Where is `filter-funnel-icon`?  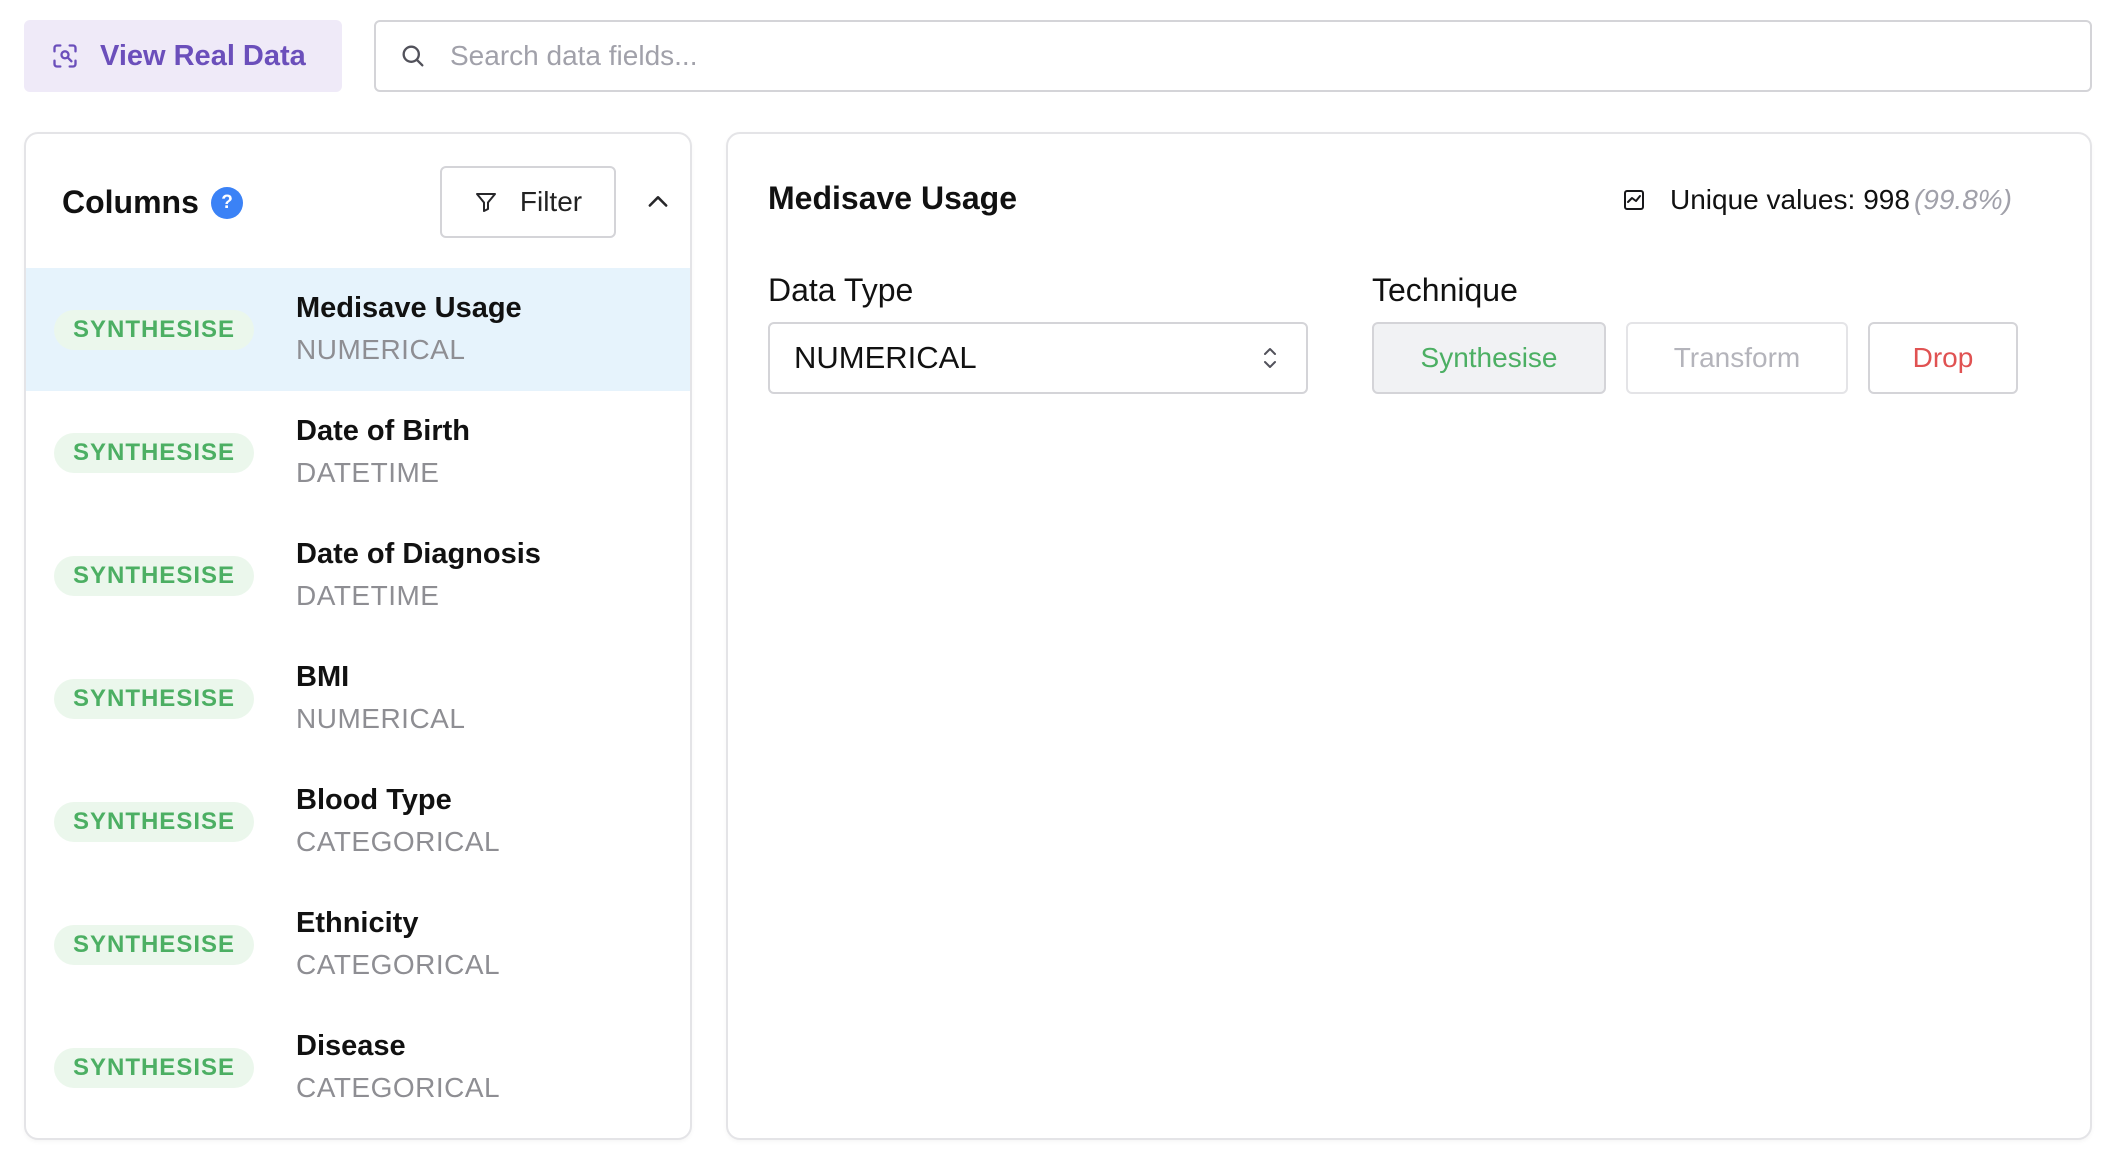 filter-funnel-icon is located at coordinates (487, 202).